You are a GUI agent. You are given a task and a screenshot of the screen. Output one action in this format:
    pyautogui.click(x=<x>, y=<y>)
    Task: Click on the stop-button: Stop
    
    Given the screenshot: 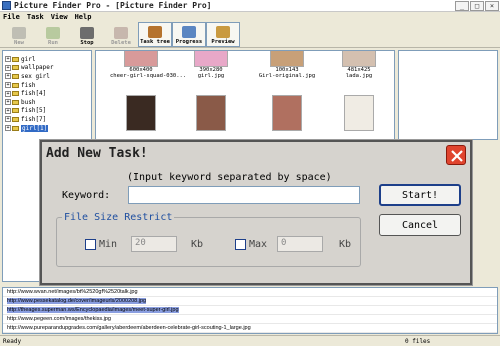 What is the action you would take?
    pyautogui.click(x=87, y=34)
    